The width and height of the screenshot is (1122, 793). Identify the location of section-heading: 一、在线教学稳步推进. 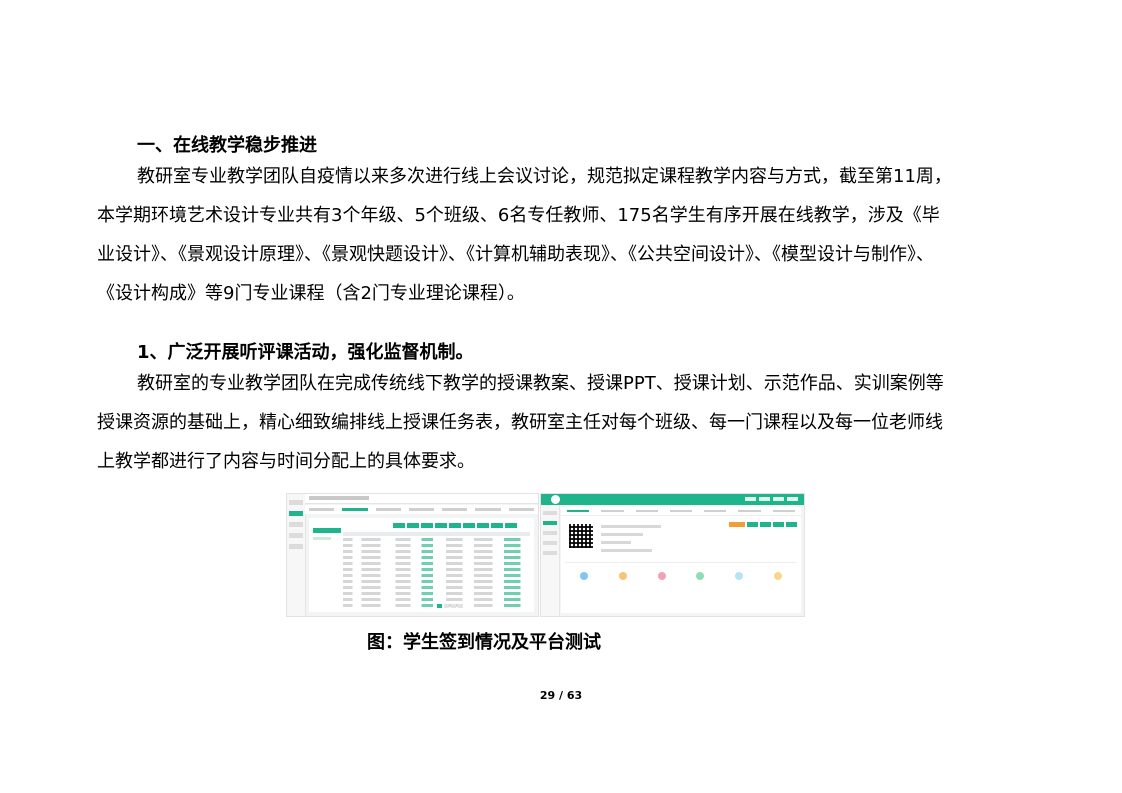
(227, 145).